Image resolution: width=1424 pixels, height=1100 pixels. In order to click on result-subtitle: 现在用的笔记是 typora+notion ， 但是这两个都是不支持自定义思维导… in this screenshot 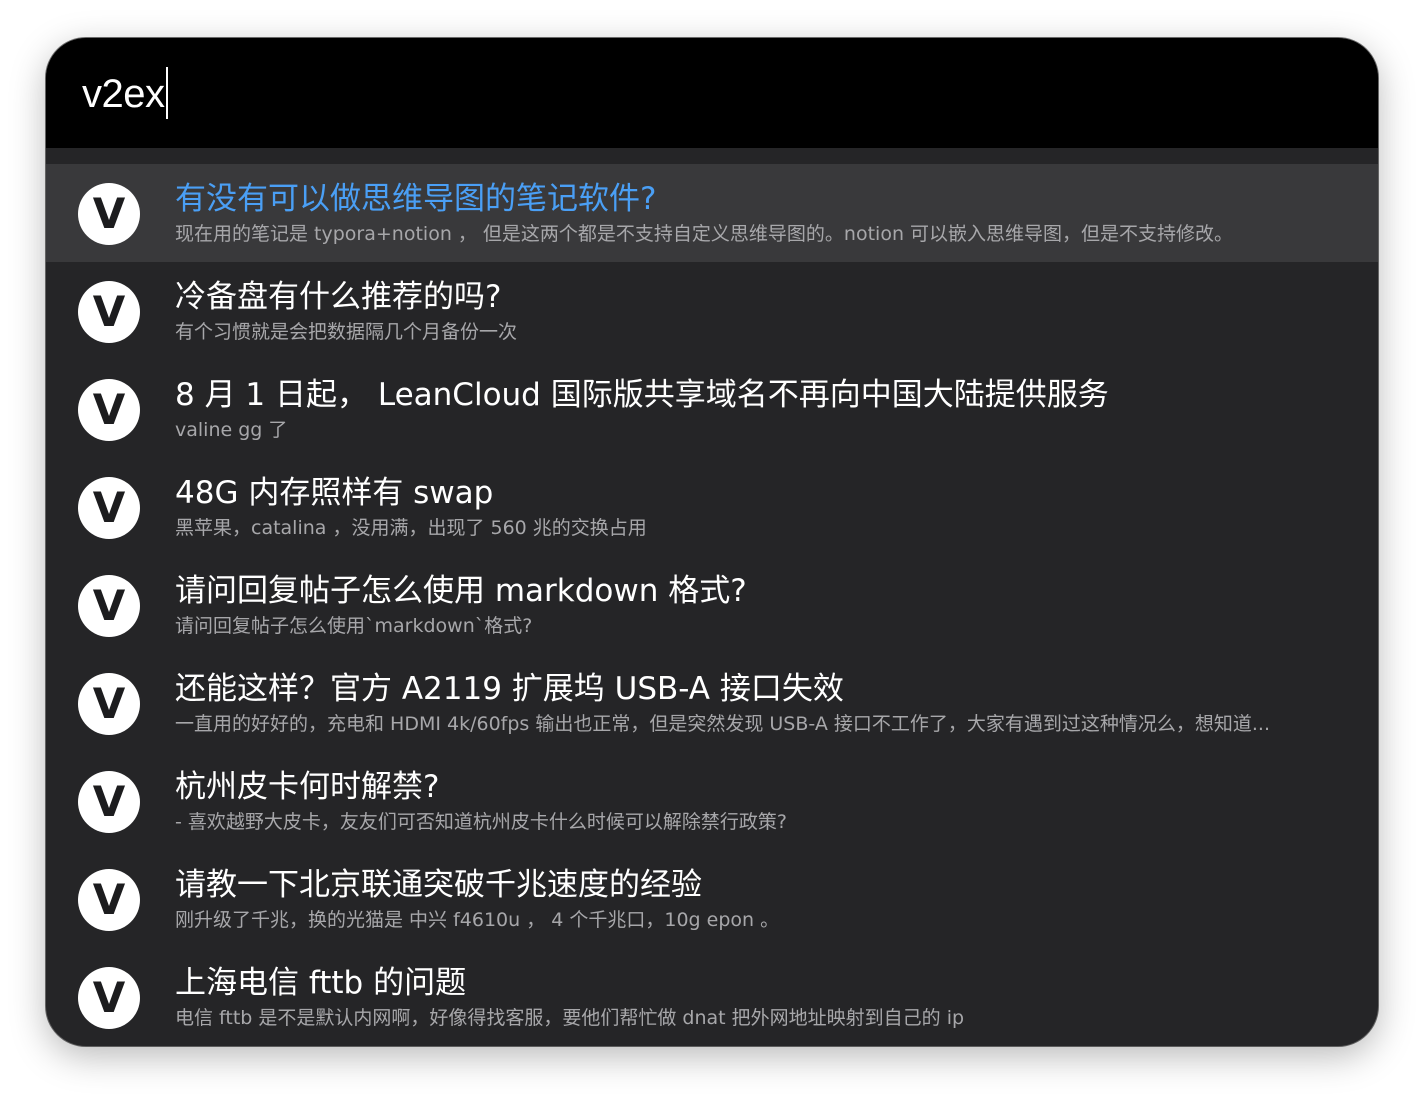, I will do `click(704, 234)`.